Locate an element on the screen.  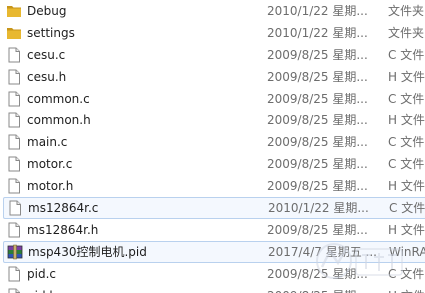
file-row: settings 2010/1/22 星期... 文件夹 is located at coordinates (212, 33).